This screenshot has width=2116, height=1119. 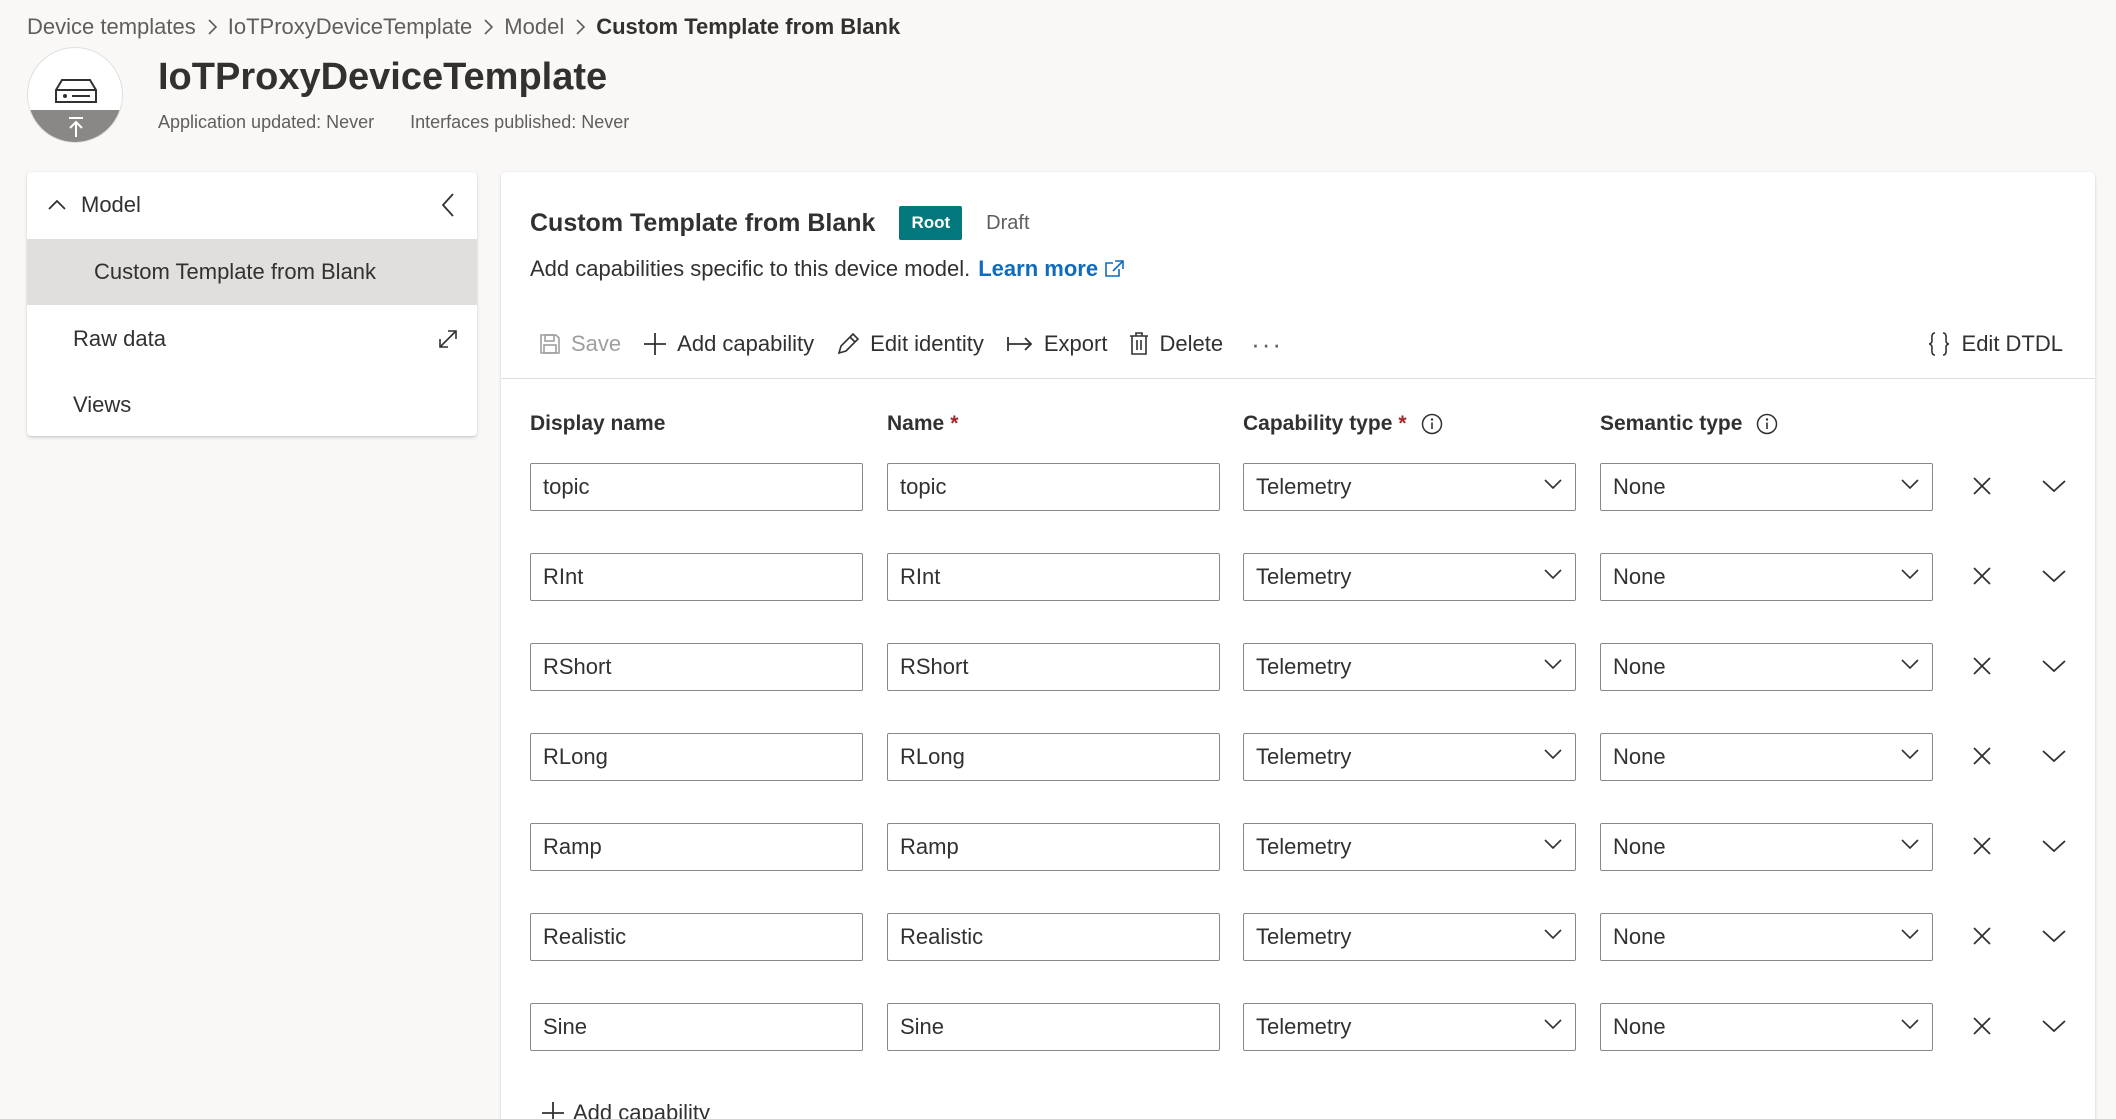 I want to click on draft-status: Draft, so click(x=1008, y=222).